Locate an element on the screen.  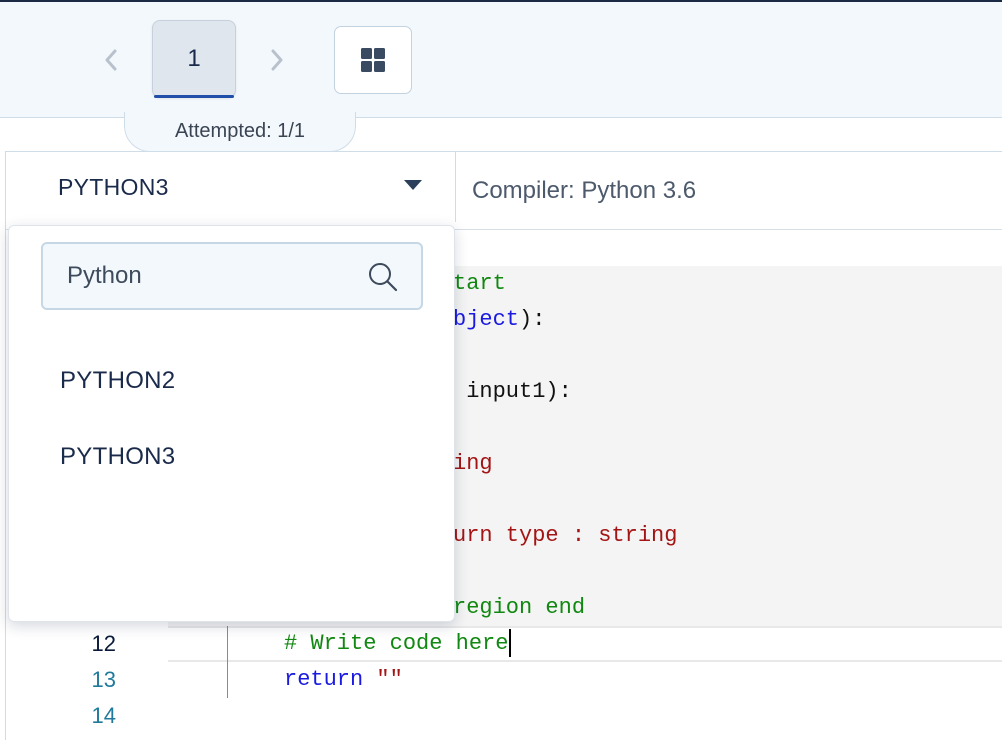
language-search-input is located at coordinates (217, 276).